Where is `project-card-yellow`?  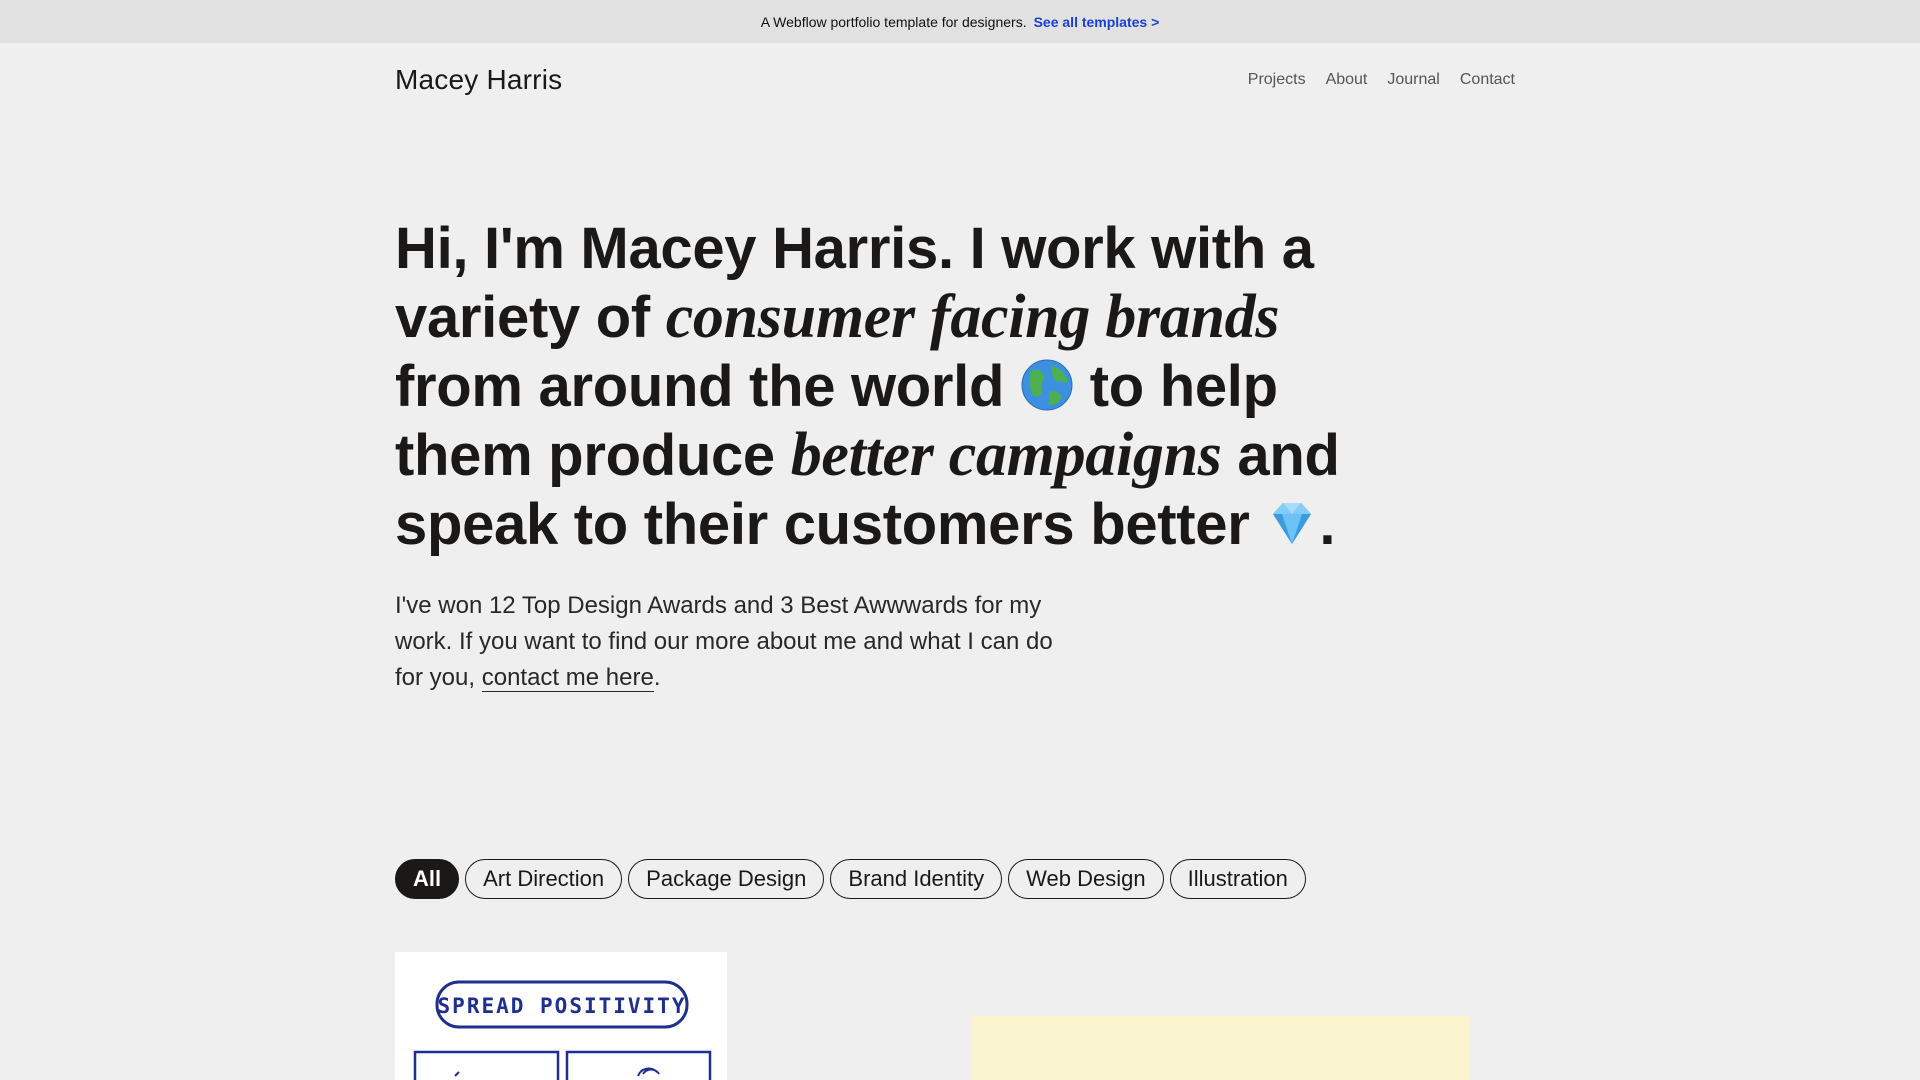 project-card-yellow is located at coordinates (1220, 1048).